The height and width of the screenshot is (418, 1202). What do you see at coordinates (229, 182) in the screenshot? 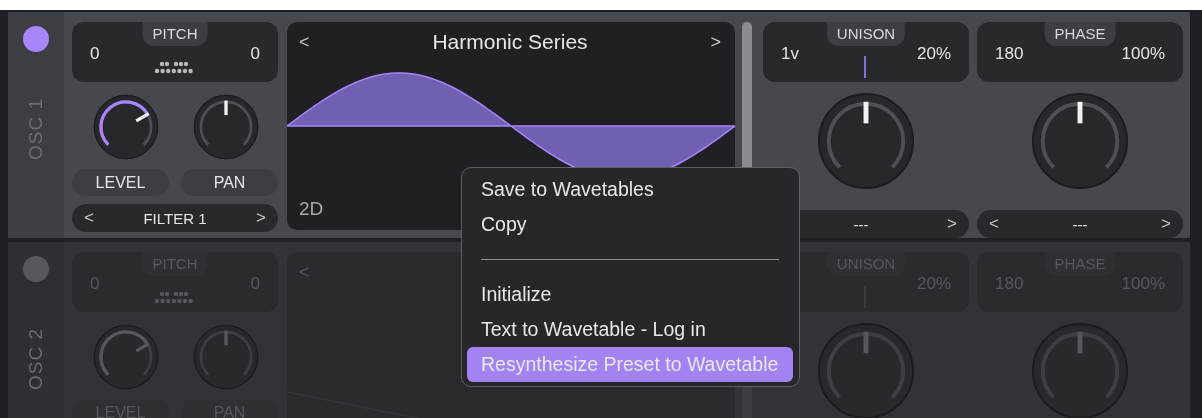
I see `knob-label: PAN` at bounding box center [229, 182].